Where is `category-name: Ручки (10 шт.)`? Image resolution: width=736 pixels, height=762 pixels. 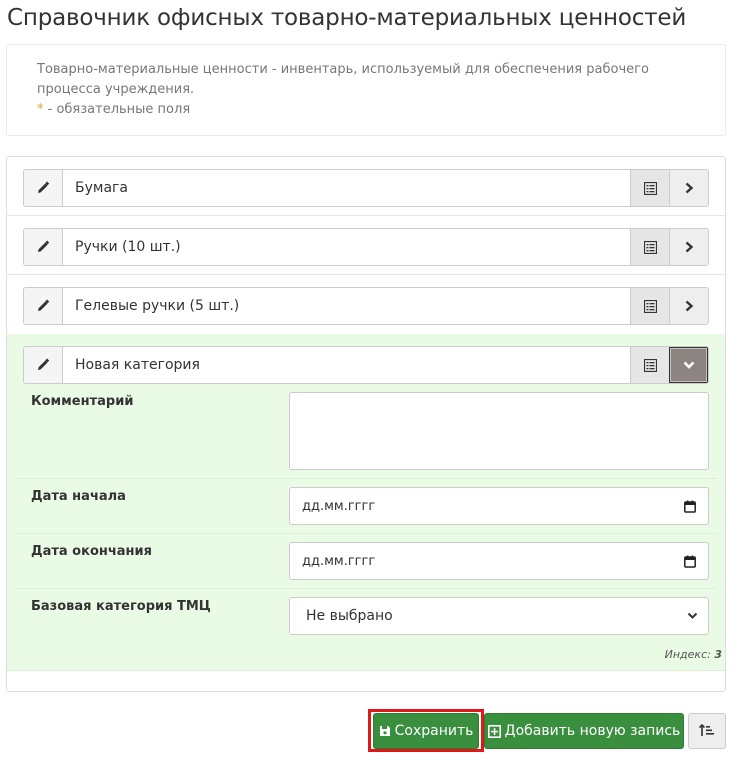
category-name: Ручки (10 шт.) is located at coordinates (346, 247).